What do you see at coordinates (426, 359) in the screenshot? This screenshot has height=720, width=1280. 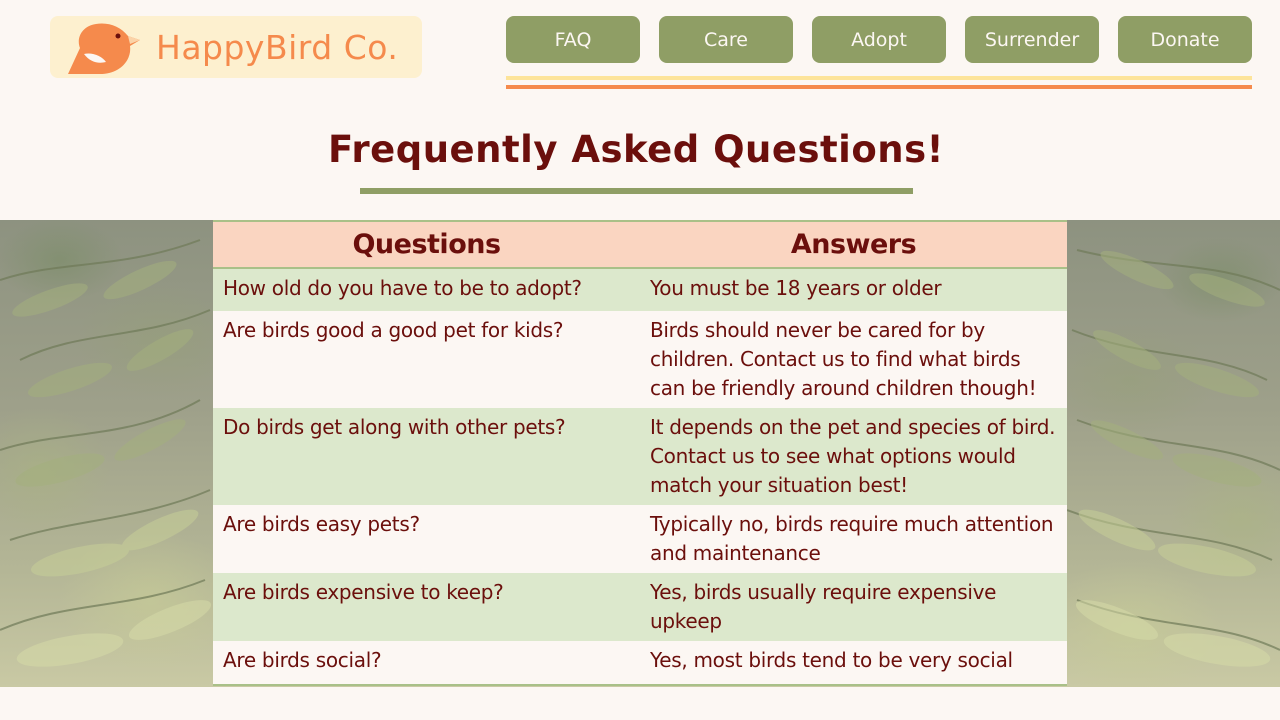 I see `question-cell: Are birds good a good pet for kids?` at bounding box center [426, 359].